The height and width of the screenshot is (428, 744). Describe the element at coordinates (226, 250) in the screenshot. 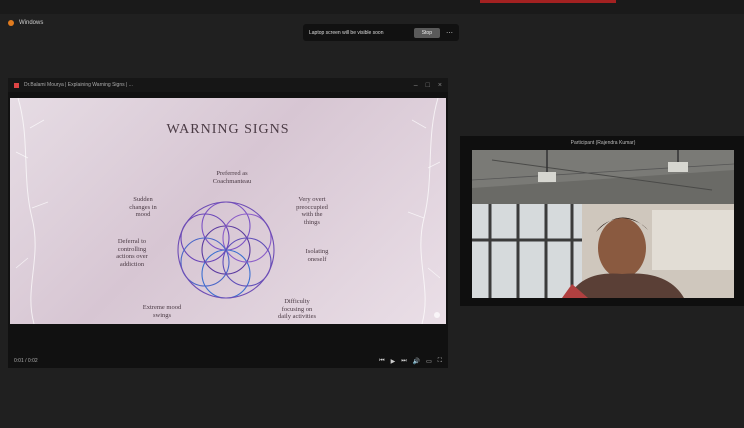

I see `flower-of-life-icon` at that location.